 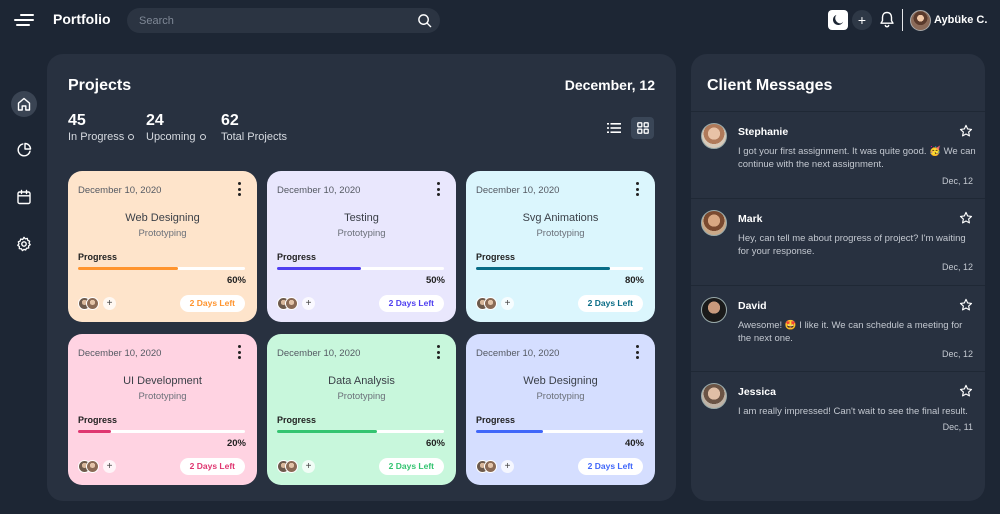 What do you see at coordinates (634, 280) in the screenshot?
I see `progress-percent: 80%` at bounding box center [634, 280].